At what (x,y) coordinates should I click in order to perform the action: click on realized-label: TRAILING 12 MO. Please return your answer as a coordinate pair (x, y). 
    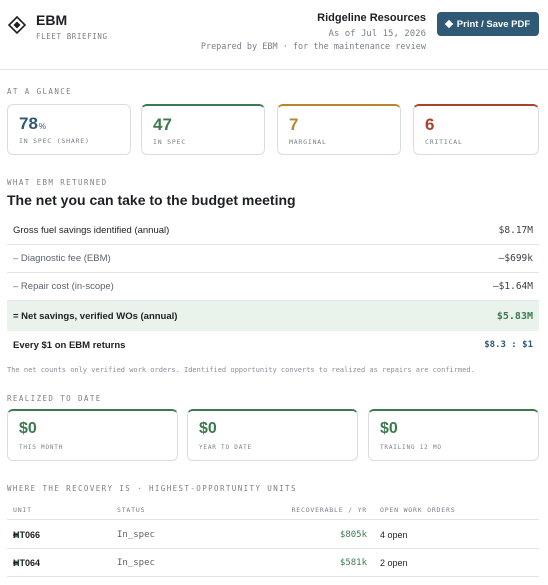
    Looking at the image, I should click on (411, 447).